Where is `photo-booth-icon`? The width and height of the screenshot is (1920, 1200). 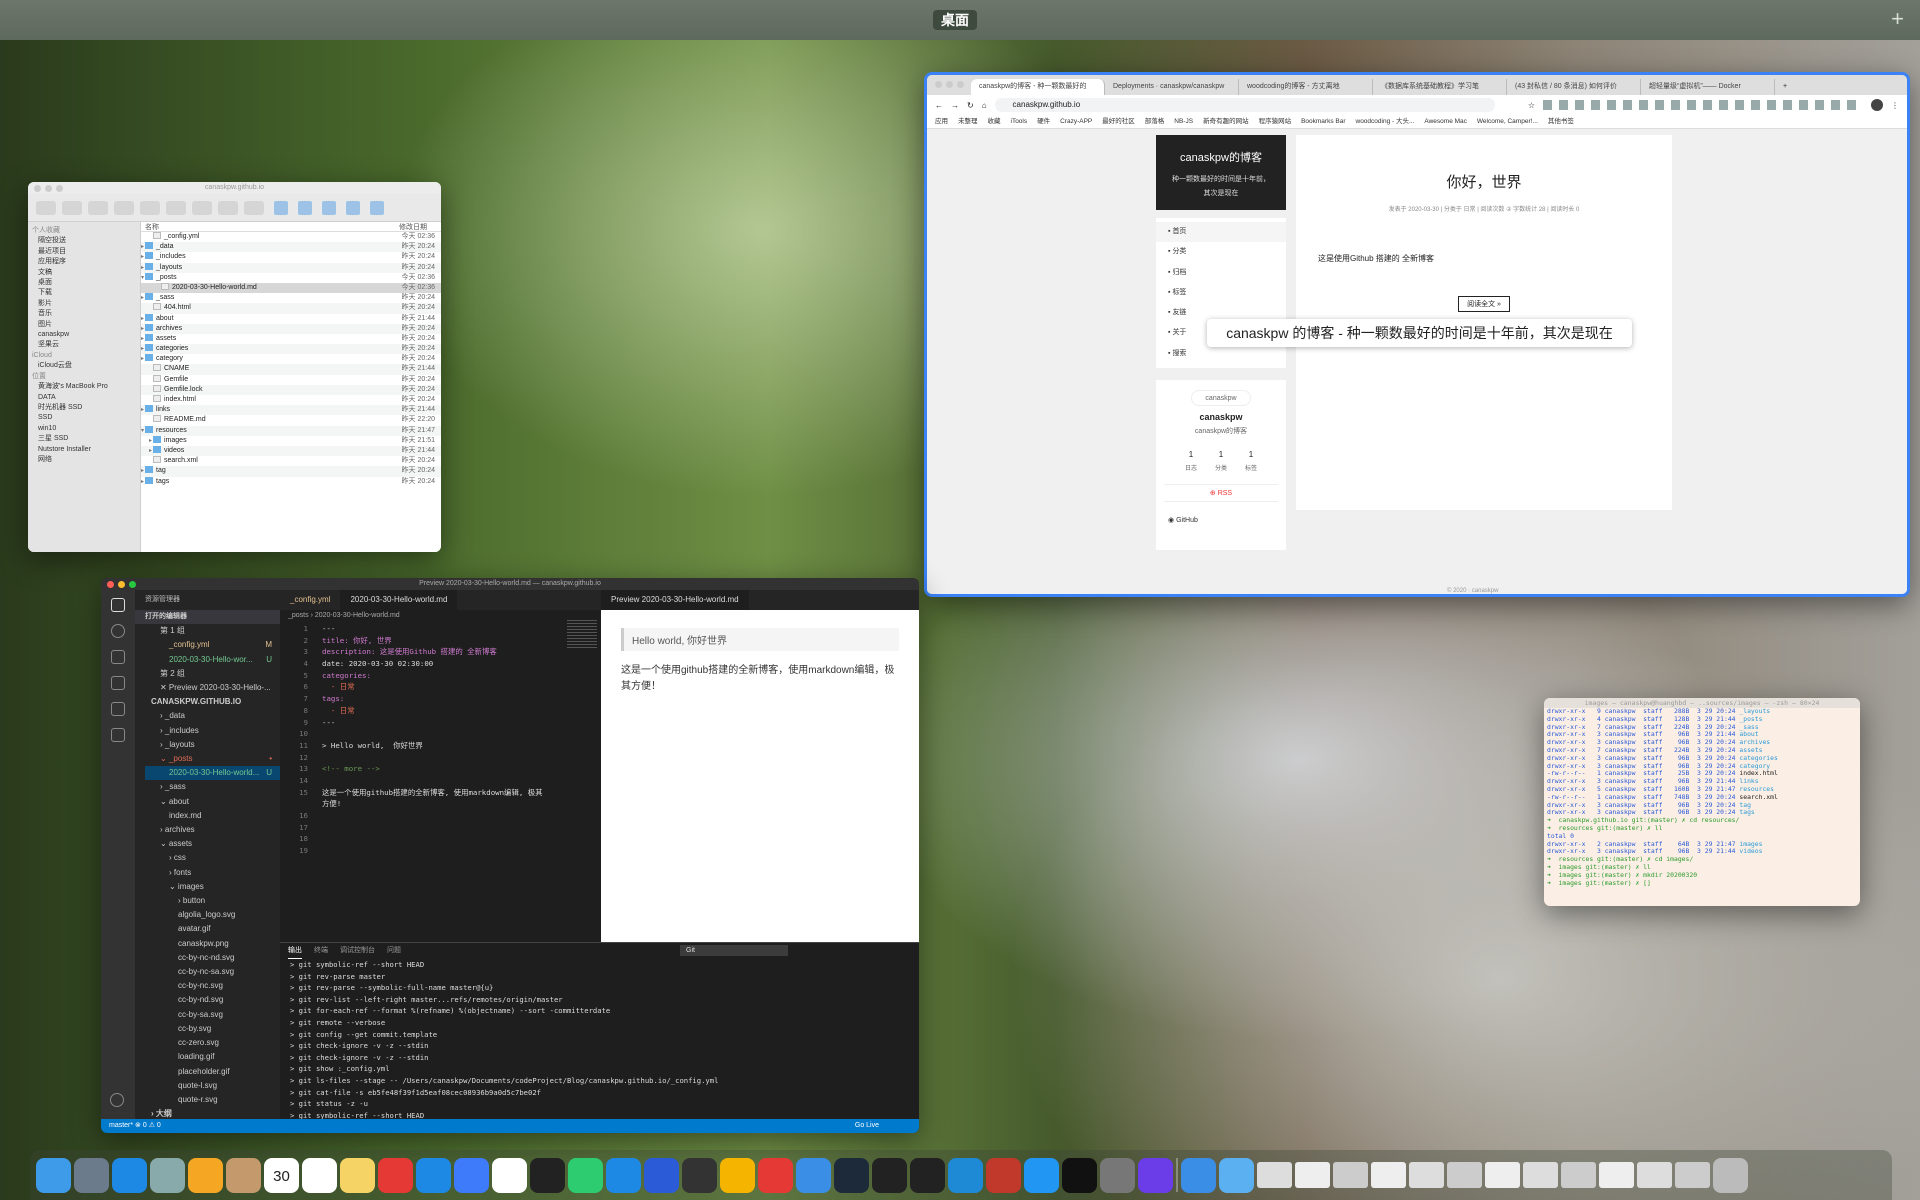
photo-booth-icon is located at coordinates (699, 1175).